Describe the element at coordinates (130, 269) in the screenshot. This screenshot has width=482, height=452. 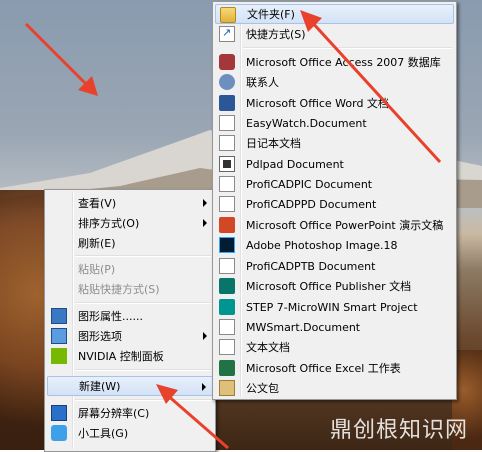
I see `context-menu-item: 粘贴(P)` at that location.